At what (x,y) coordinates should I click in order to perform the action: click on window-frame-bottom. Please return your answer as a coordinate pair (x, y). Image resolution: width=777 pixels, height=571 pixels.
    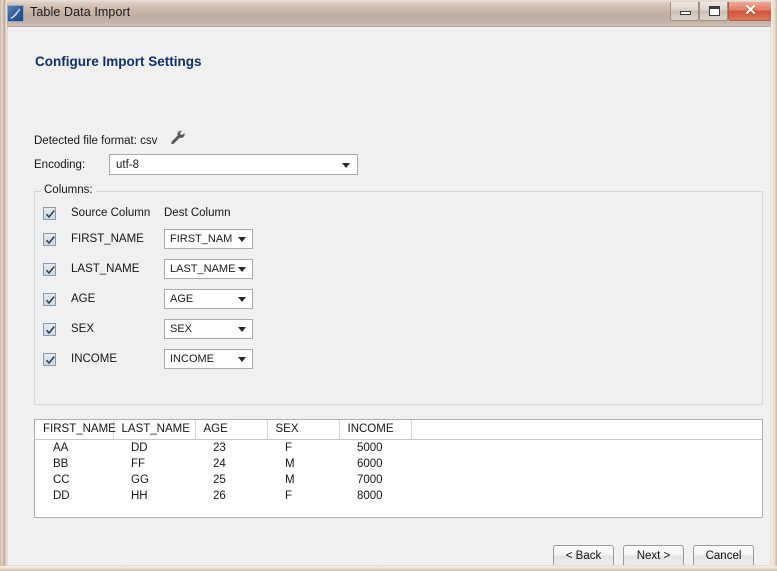
    Looking at the image, I should click on (388, 568).